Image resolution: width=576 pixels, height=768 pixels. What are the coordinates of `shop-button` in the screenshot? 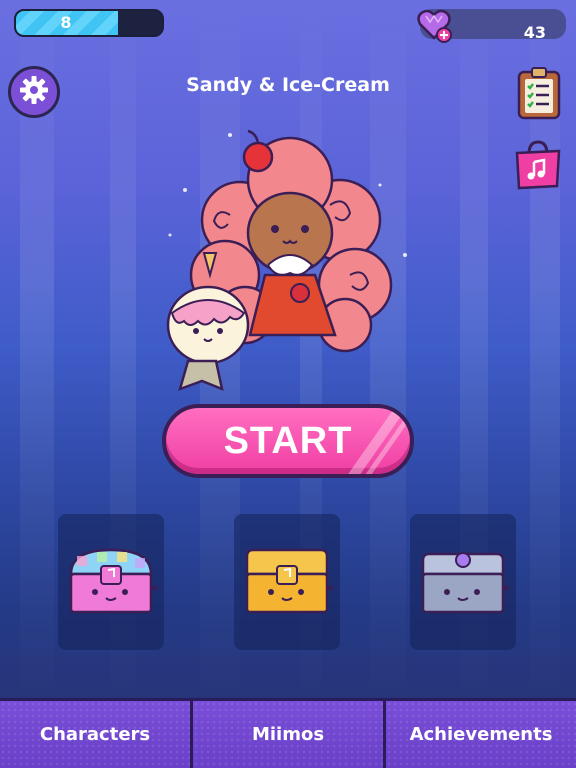 It's located at (538, 164).